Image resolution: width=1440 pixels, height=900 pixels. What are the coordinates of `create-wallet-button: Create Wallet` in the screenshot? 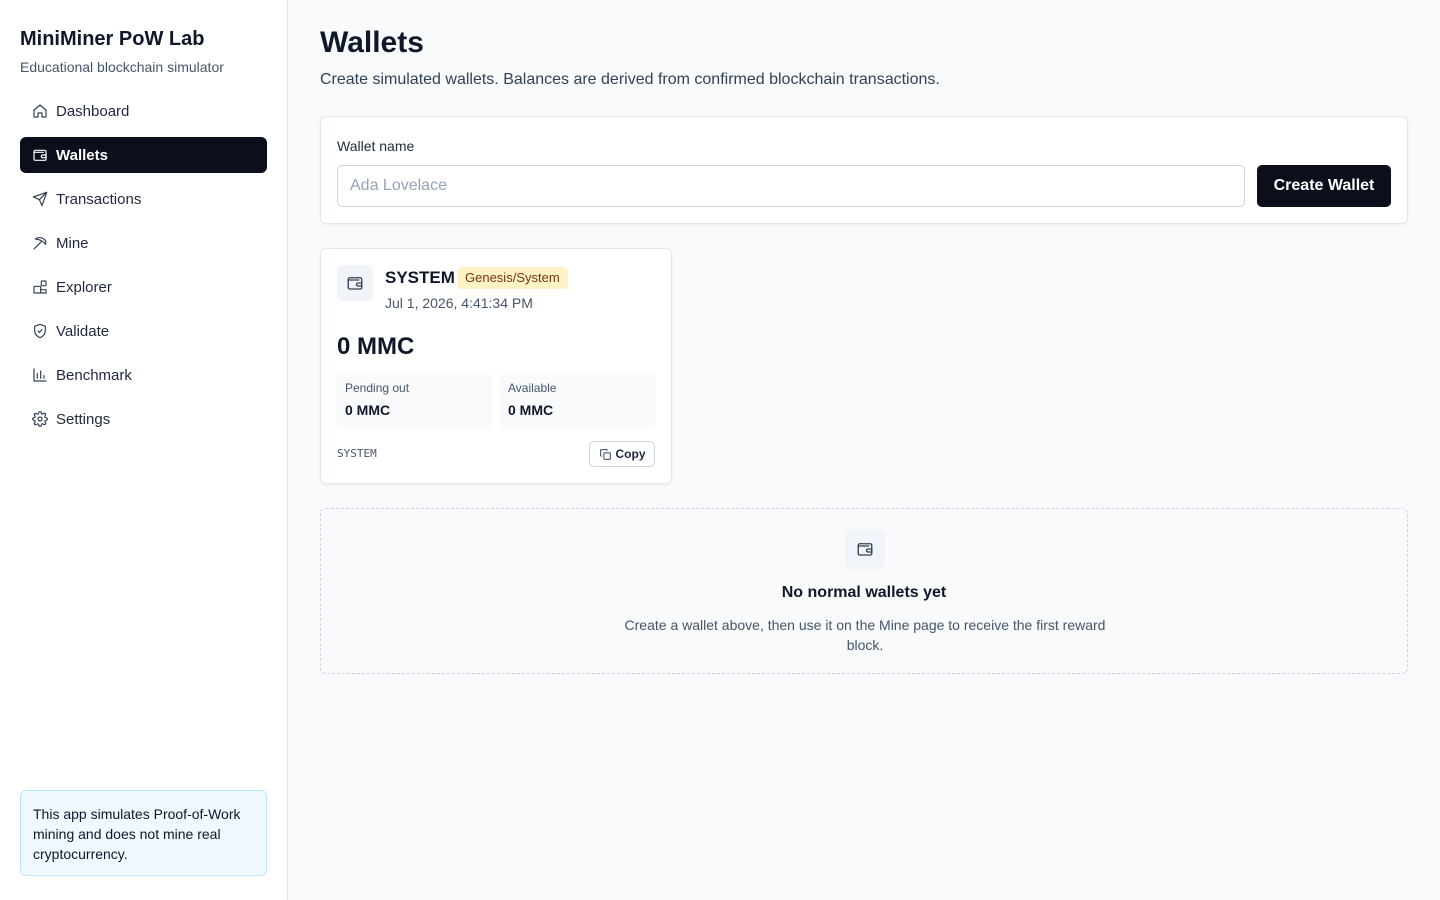 It's located at (1324, 186).